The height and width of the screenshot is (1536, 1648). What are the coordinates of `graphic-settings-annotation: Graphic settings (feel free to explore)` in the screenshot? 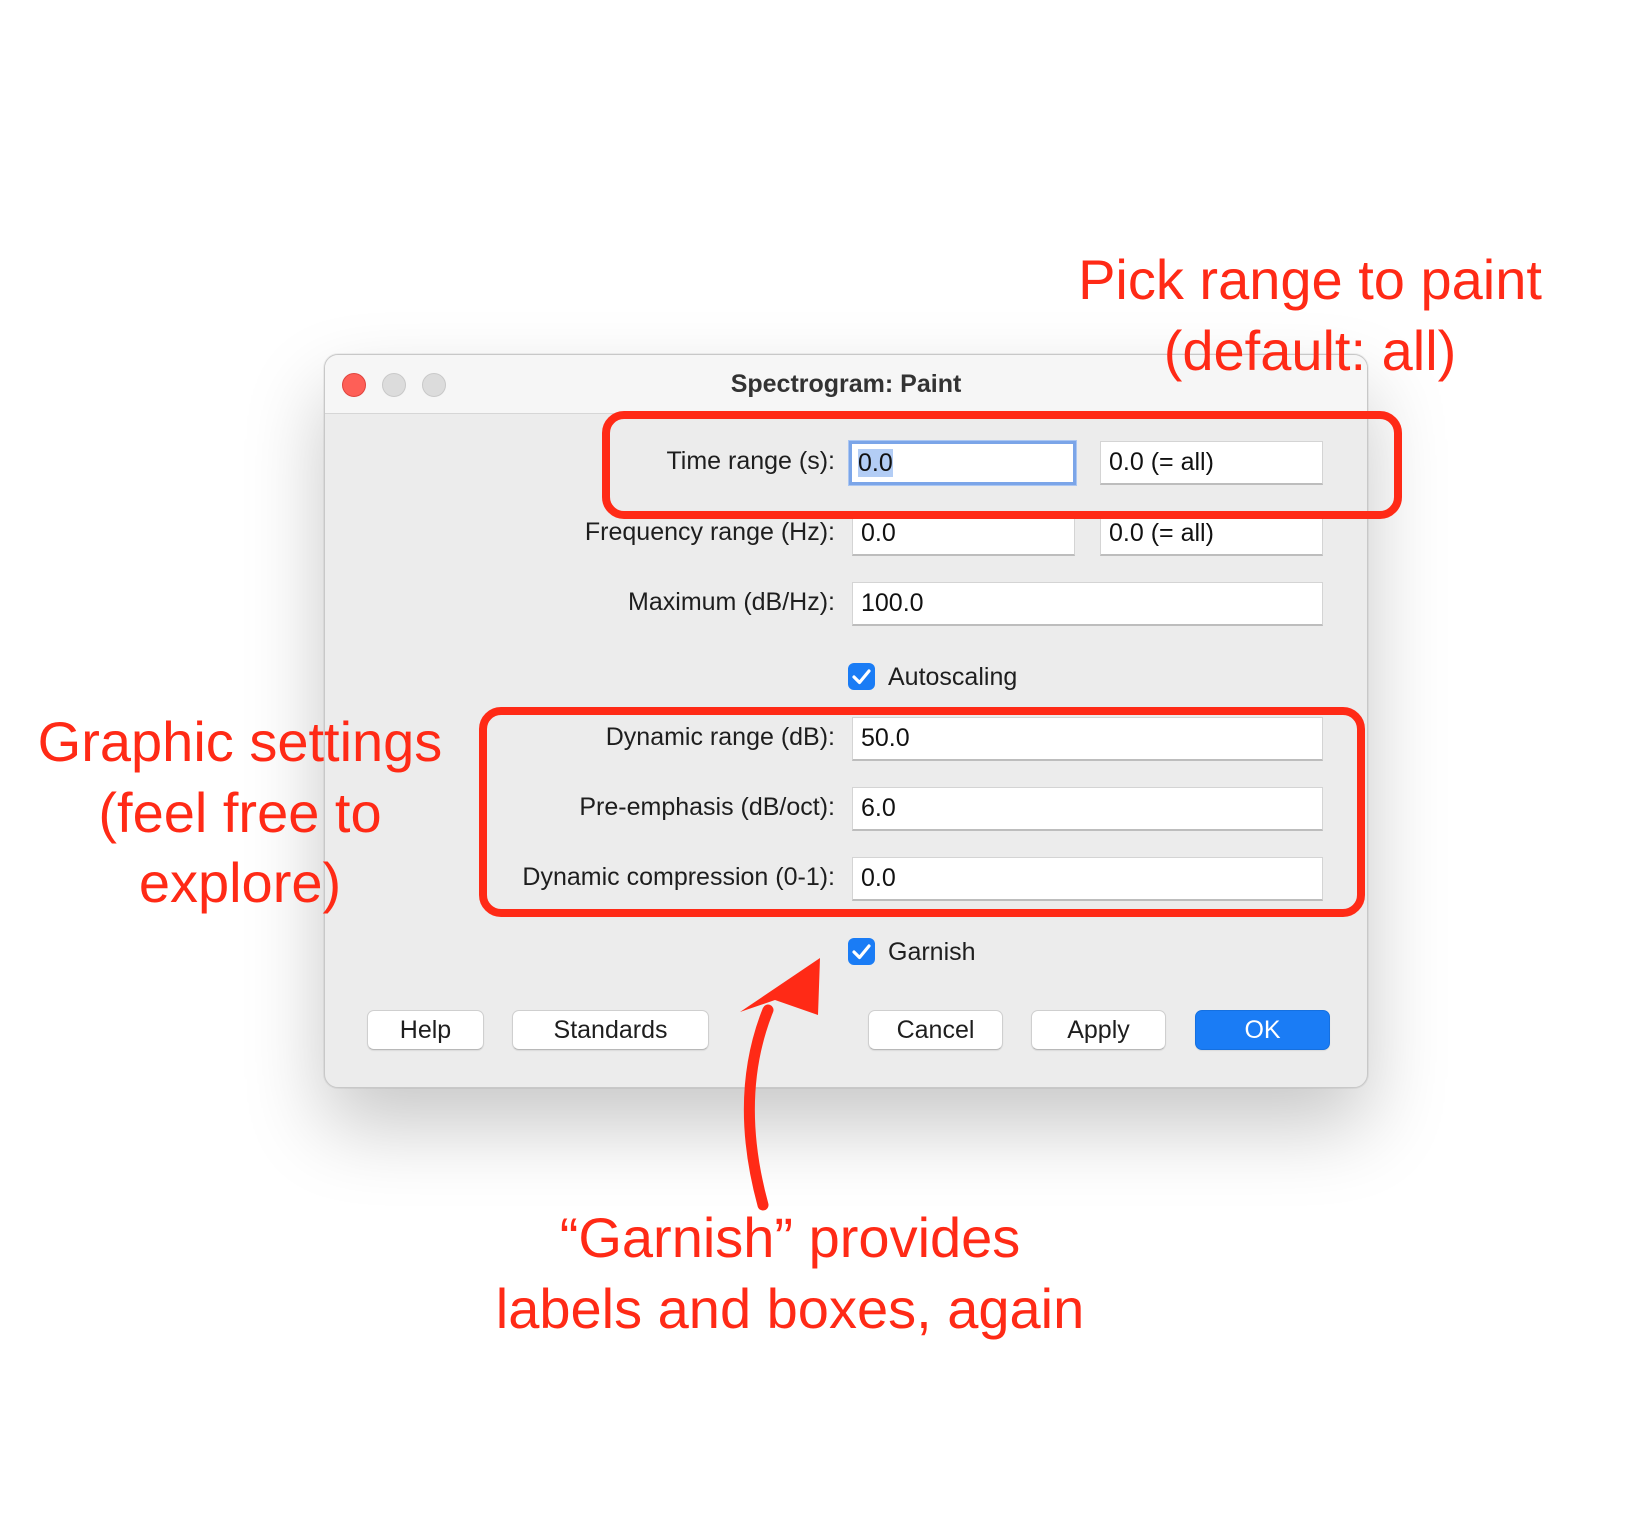 It's located at (240, 813).